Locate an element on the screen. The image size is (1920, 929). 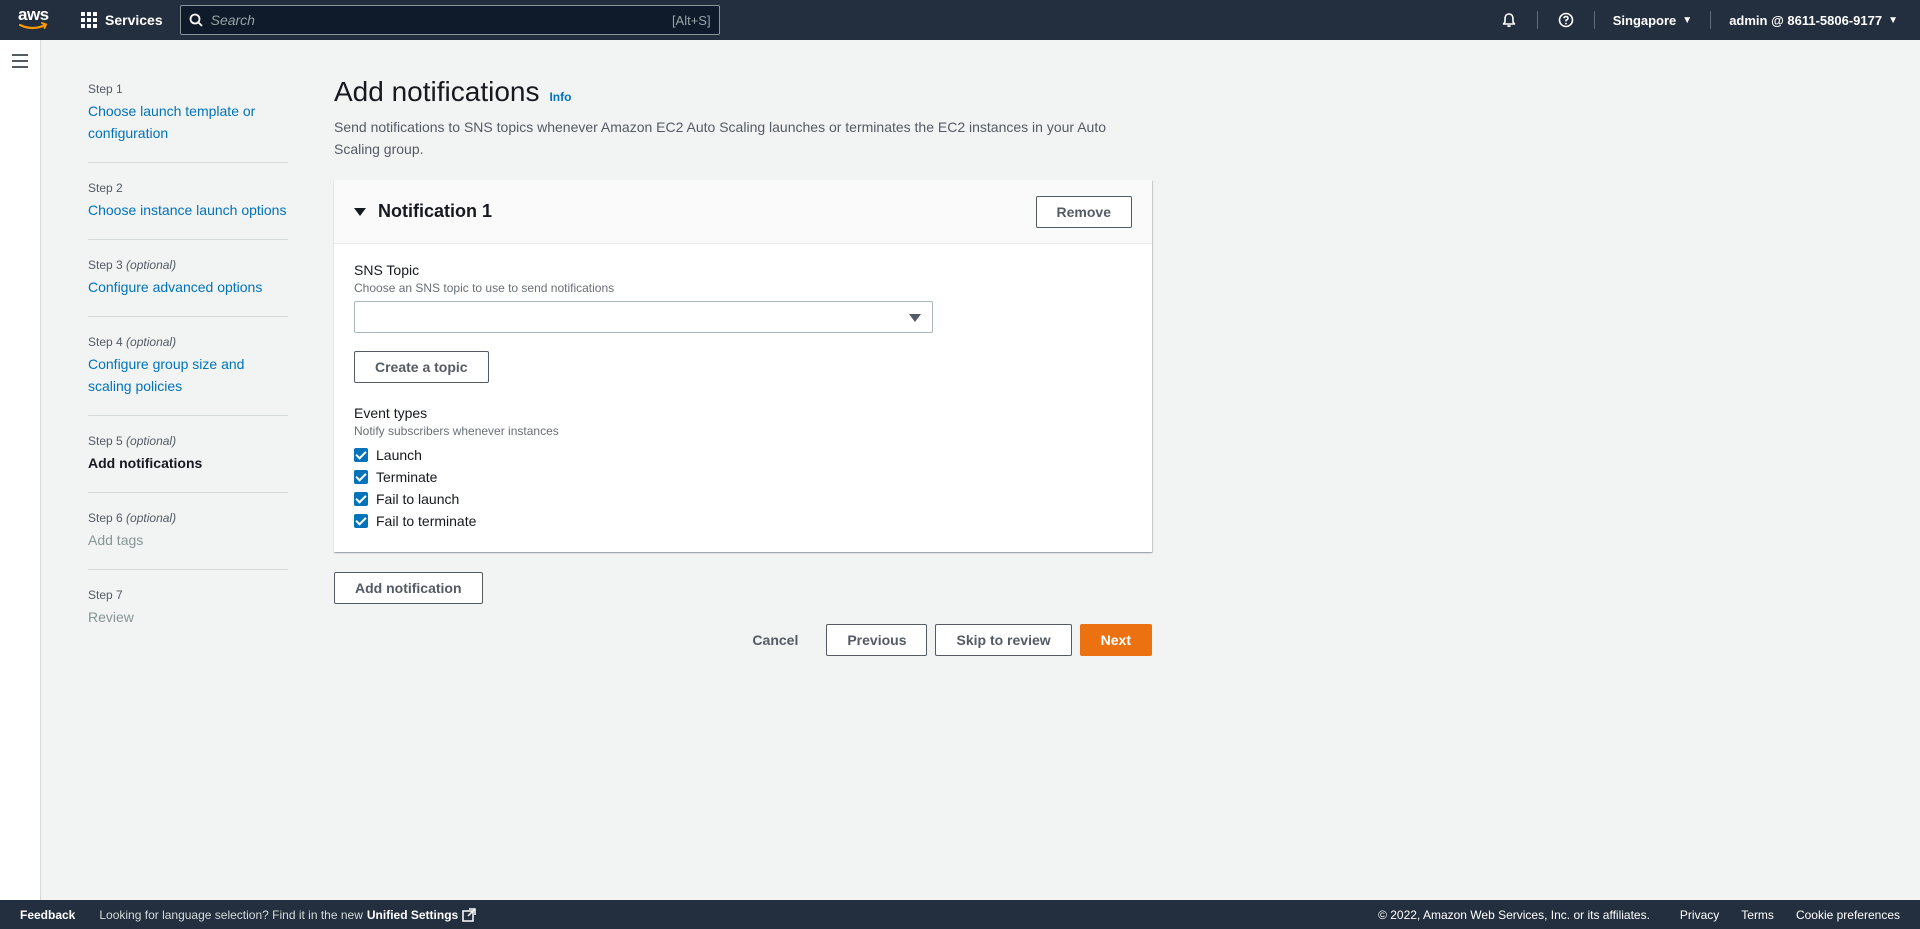
collapse-triangle-icon is located at coordinates (360, 211).